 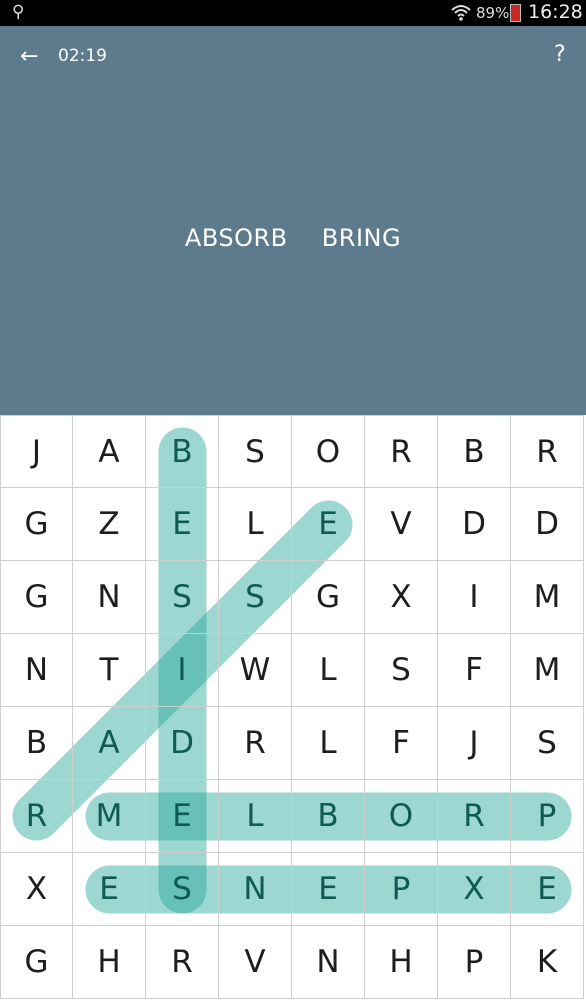 What do you see at coordinates (236, 238) in the screenshot?
I see `word-to-find: ABSORB` at bounding box center [236, 238].